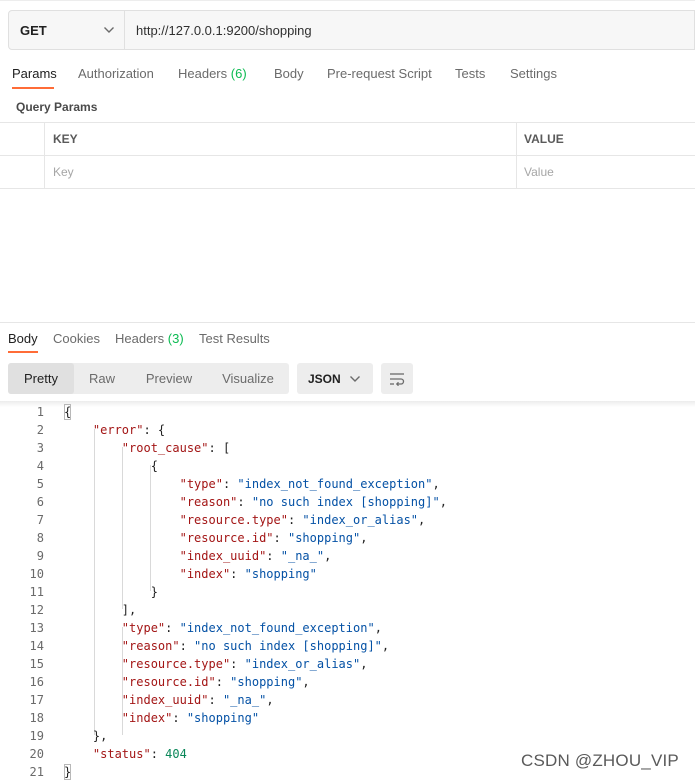 The height and width of the screenshot is (781, 695). Describe the element at coordinates (36, 700) in the screenshot. I see `line-number: 17` at that location.